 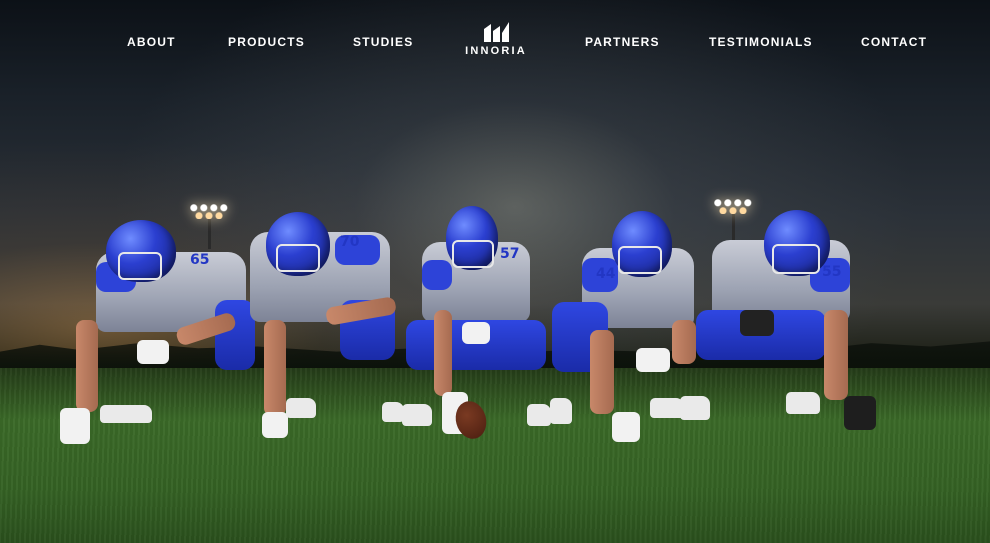 What do you see at coordinates (622, 42) in the screenshot?
I see `nav-link-partners: PARTNERS` at bounding box center [622, 42].